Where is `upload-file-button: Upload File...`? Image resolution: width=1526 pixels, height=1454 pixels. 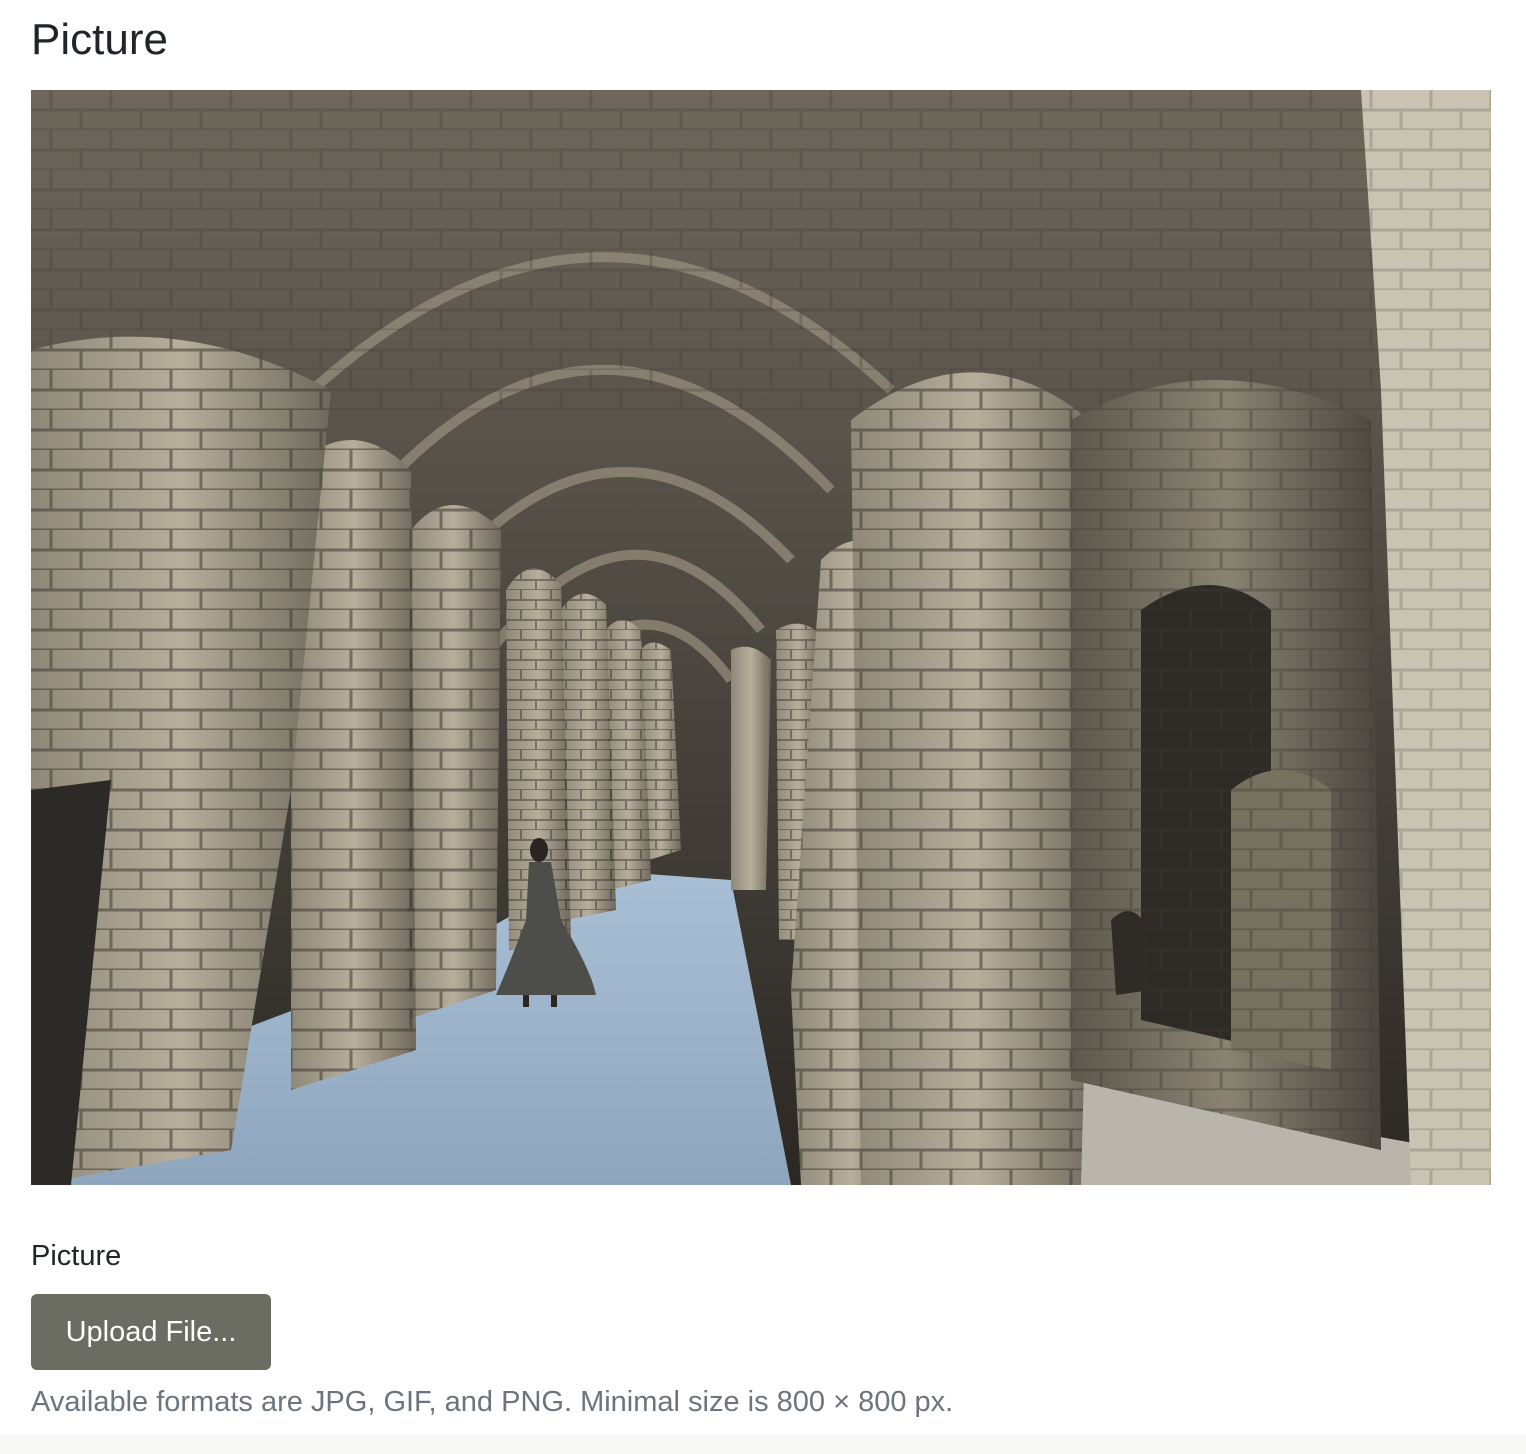 upload-file-button: Upload File... is located at coordinates (151, 1332).